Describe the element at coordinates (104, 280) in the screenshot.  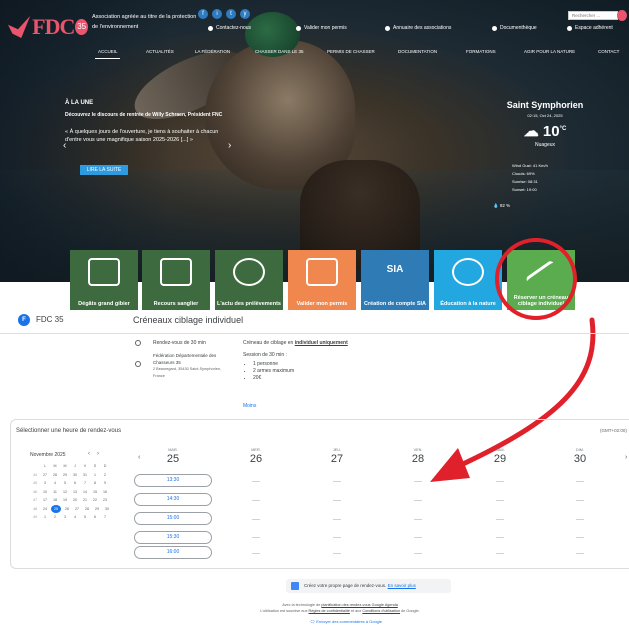
I see `tile-leaf: Dégâts grand gibier` at that location.